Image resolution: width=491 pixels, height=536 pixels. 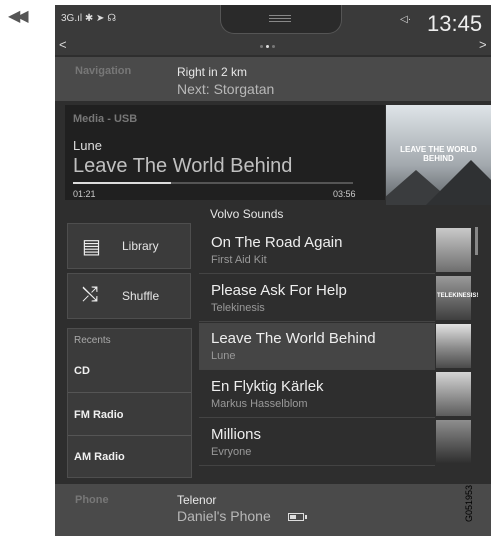 I want to click on total-time: 03:56, so click(x=344, y=194).